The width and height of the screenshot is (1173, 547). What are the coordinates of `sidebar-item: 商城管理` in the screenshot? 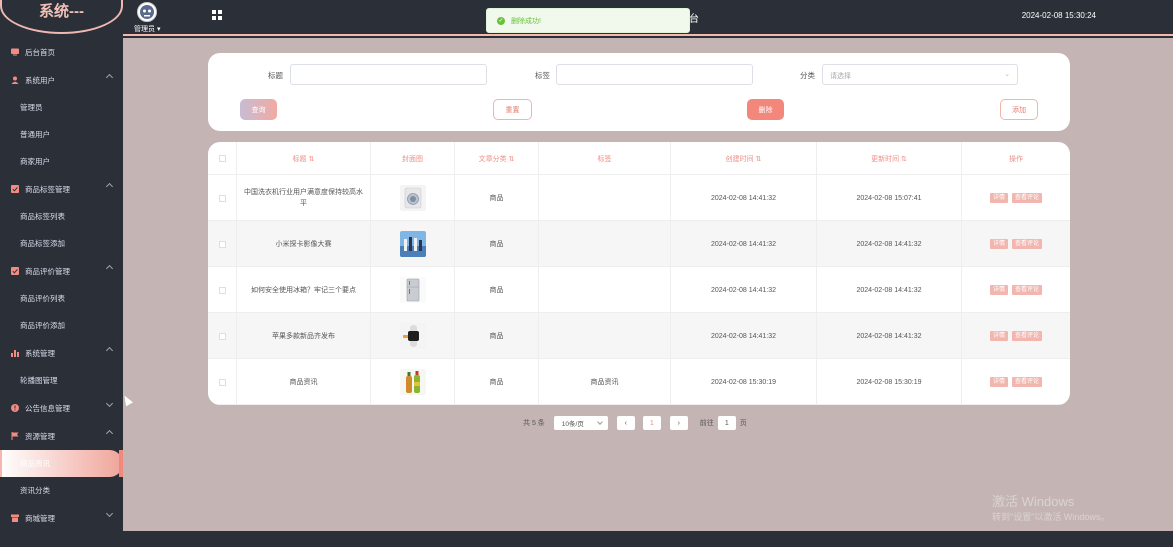 It's located at (61, 518).